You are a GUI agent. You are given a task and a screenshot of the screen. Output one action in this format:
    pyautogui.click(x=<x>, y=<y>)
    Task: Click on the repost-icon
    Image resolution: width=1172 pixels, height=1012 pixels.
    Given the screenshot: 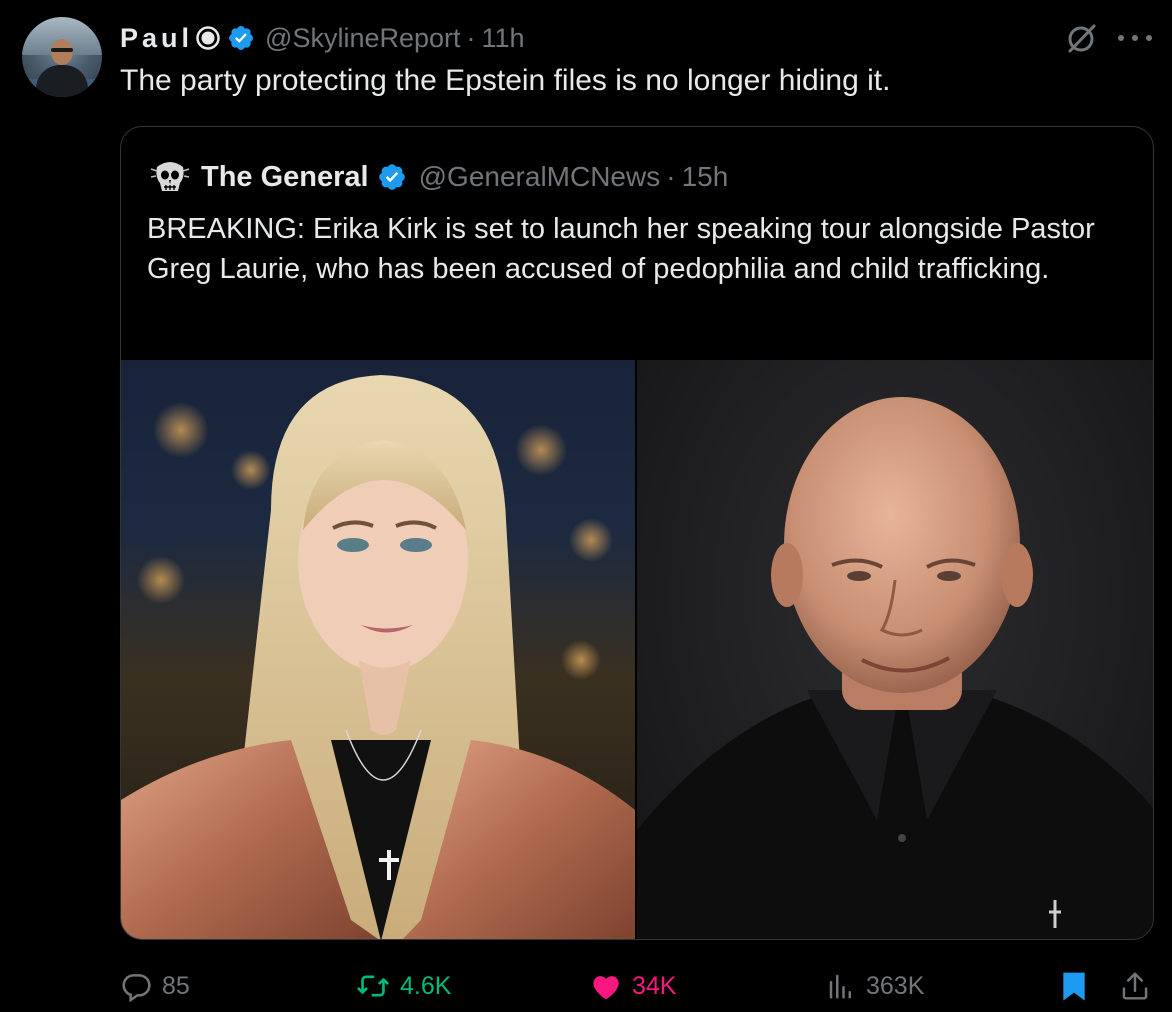 What is the action you would take?
    pyautogui.click(x=373, y=986)
    